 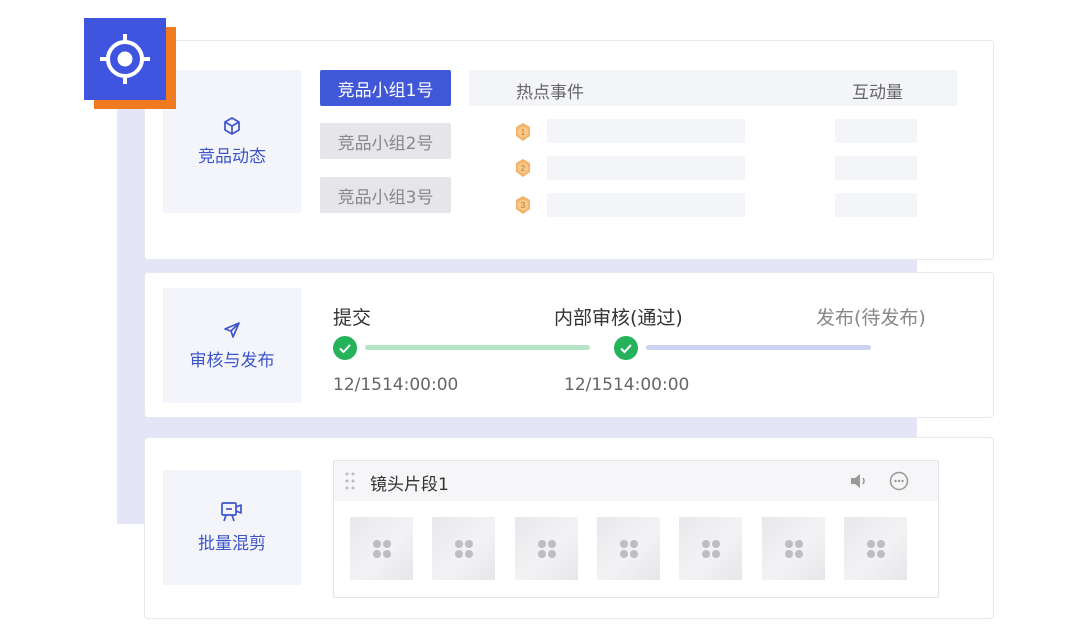 What do you see at coordinates (385, 195) in the screenshot?
I see `group-button-3: 竞品小组3号` at bounding box center [385, 195].